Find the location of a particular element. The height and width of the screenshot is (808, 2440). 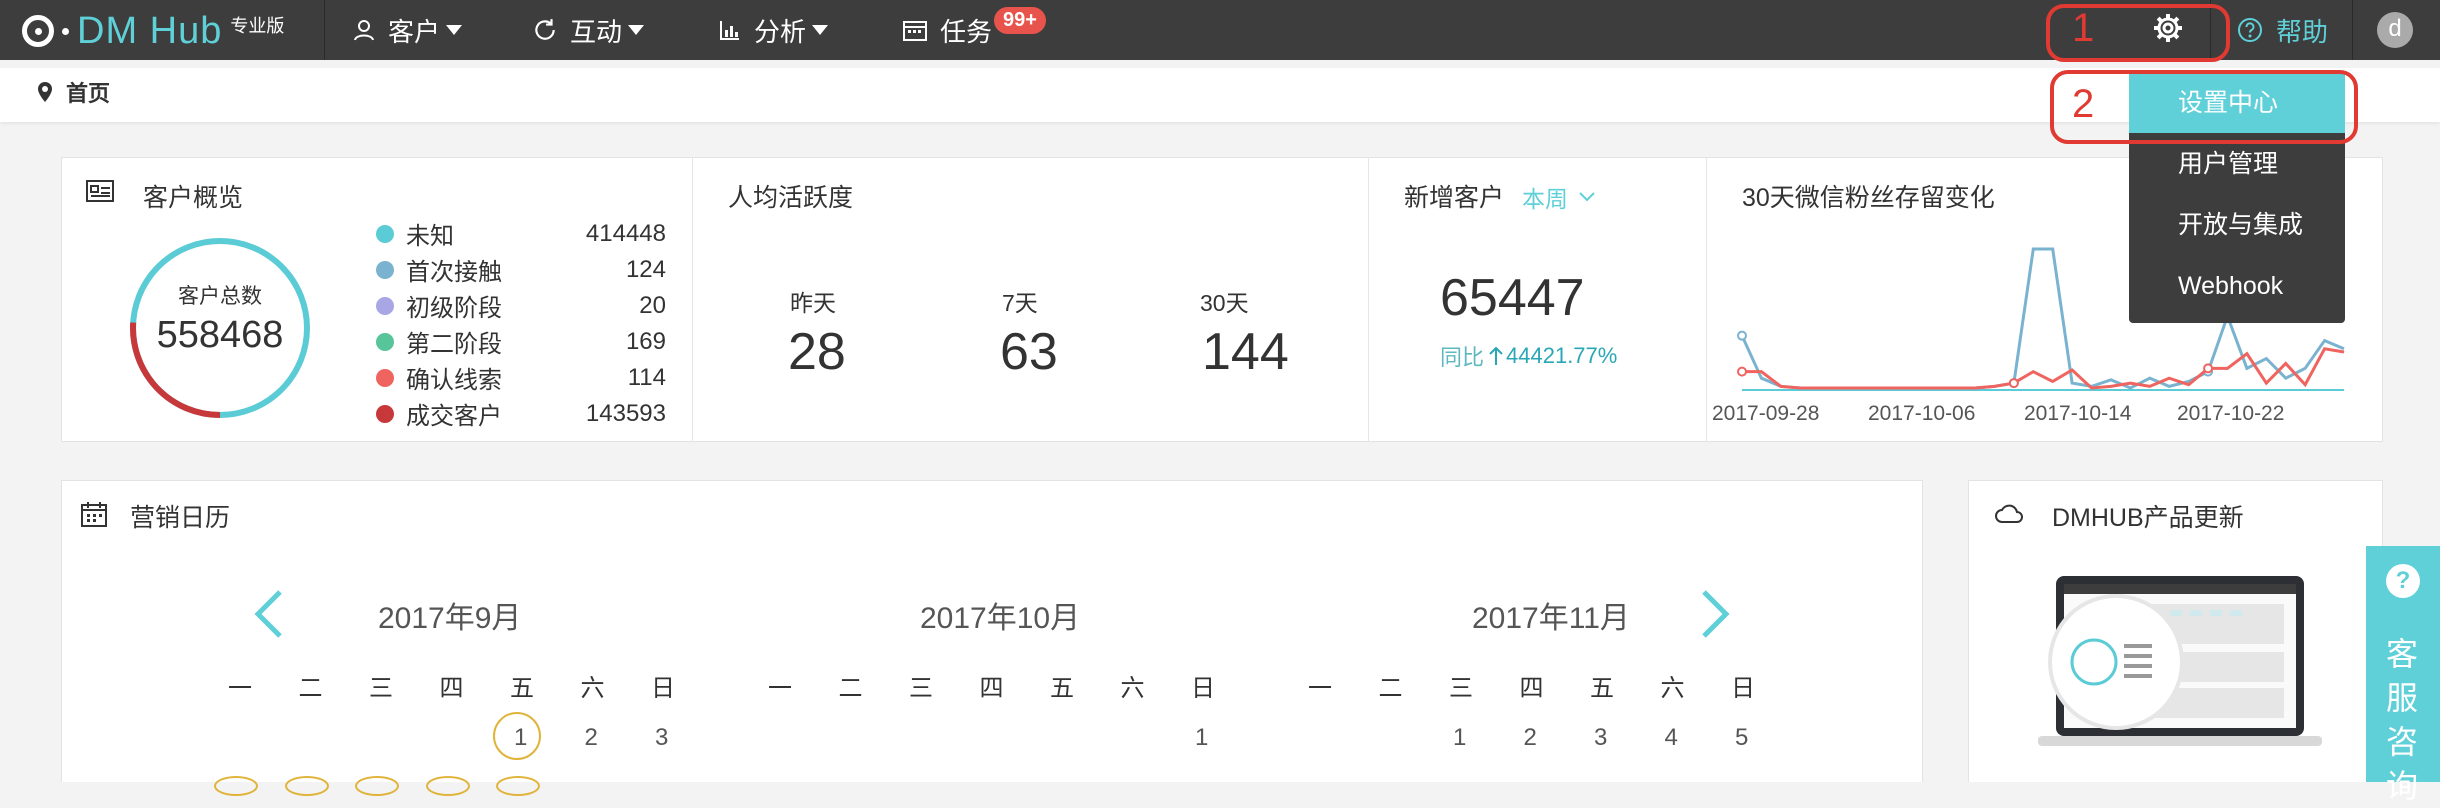

yoy-label: 同比 is located at coordinates (1462, 357).